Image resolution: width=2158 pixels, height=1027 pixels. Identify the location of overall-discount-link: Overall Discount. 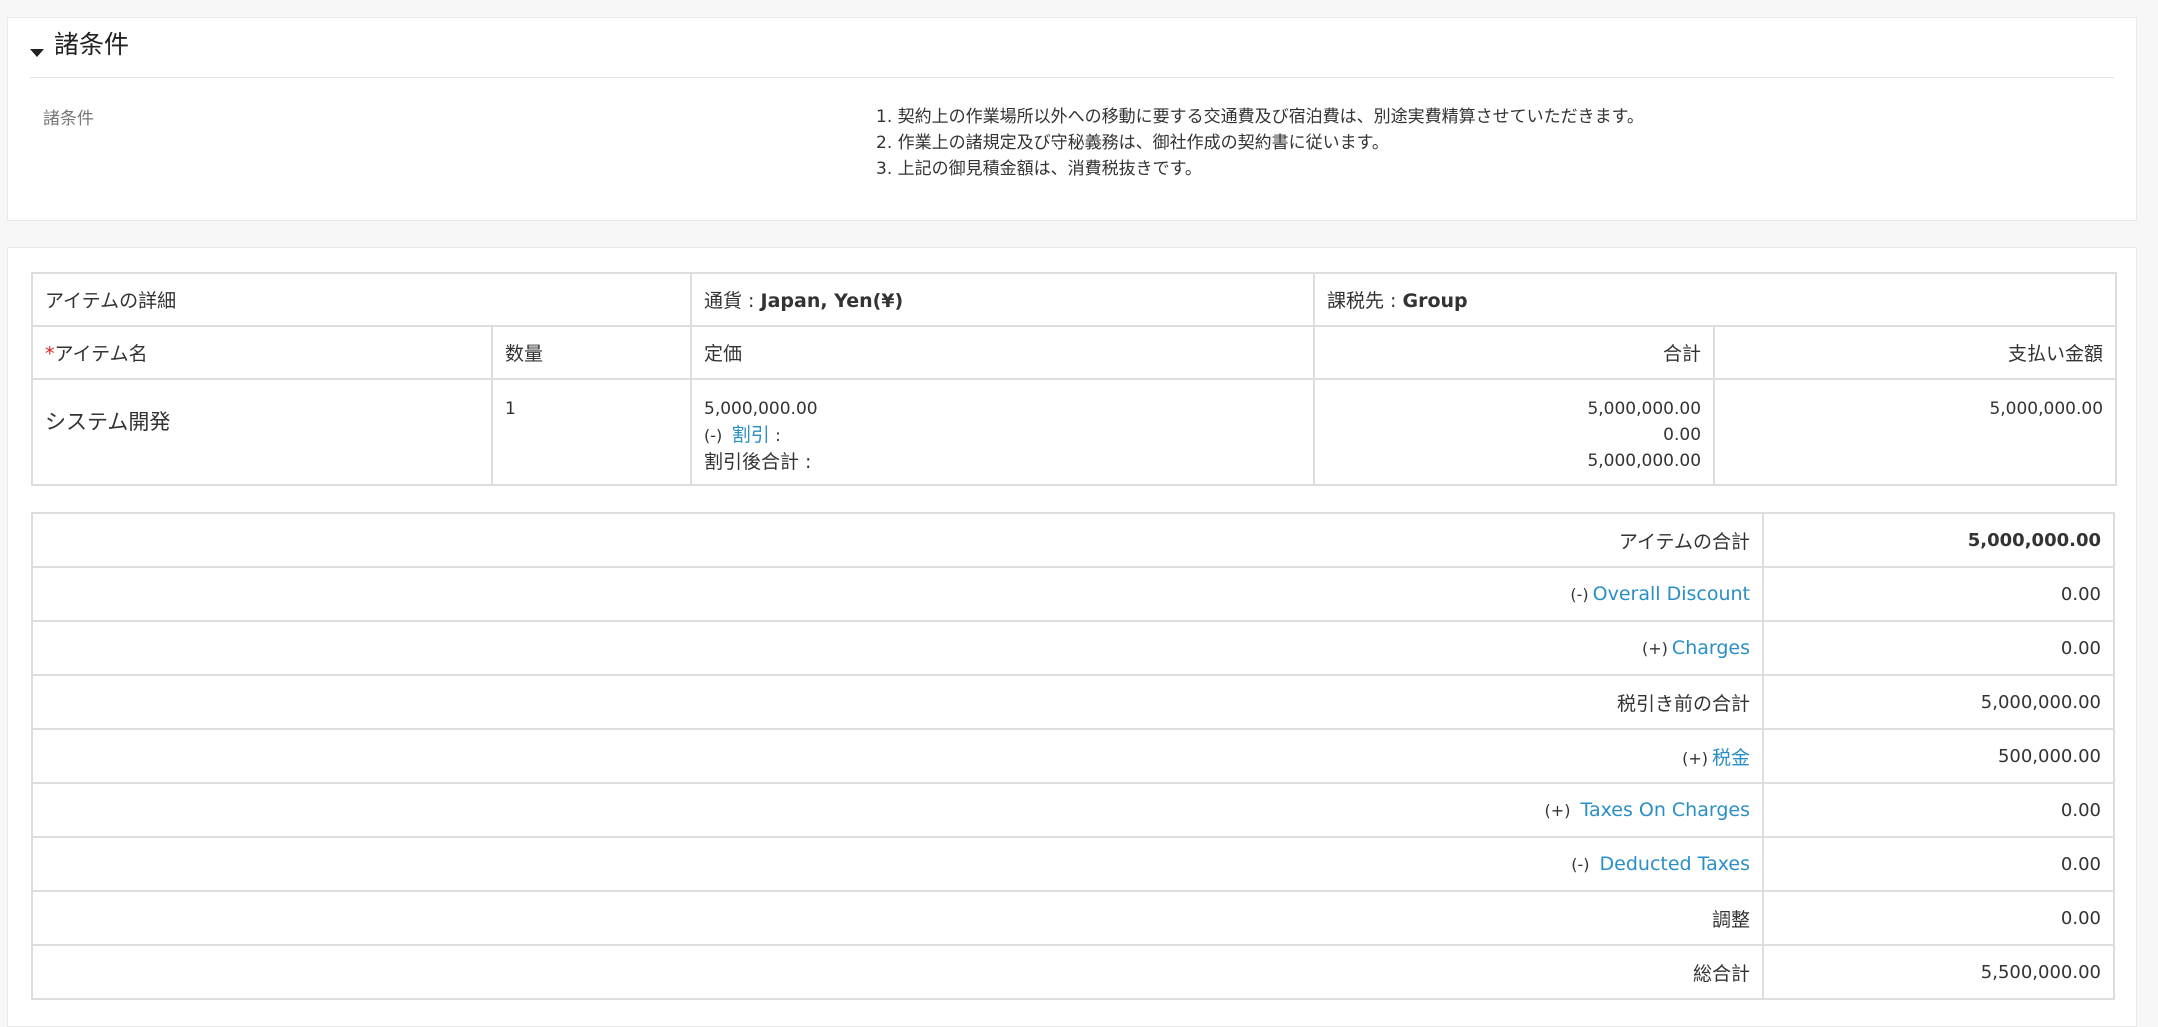
(1671, 594).